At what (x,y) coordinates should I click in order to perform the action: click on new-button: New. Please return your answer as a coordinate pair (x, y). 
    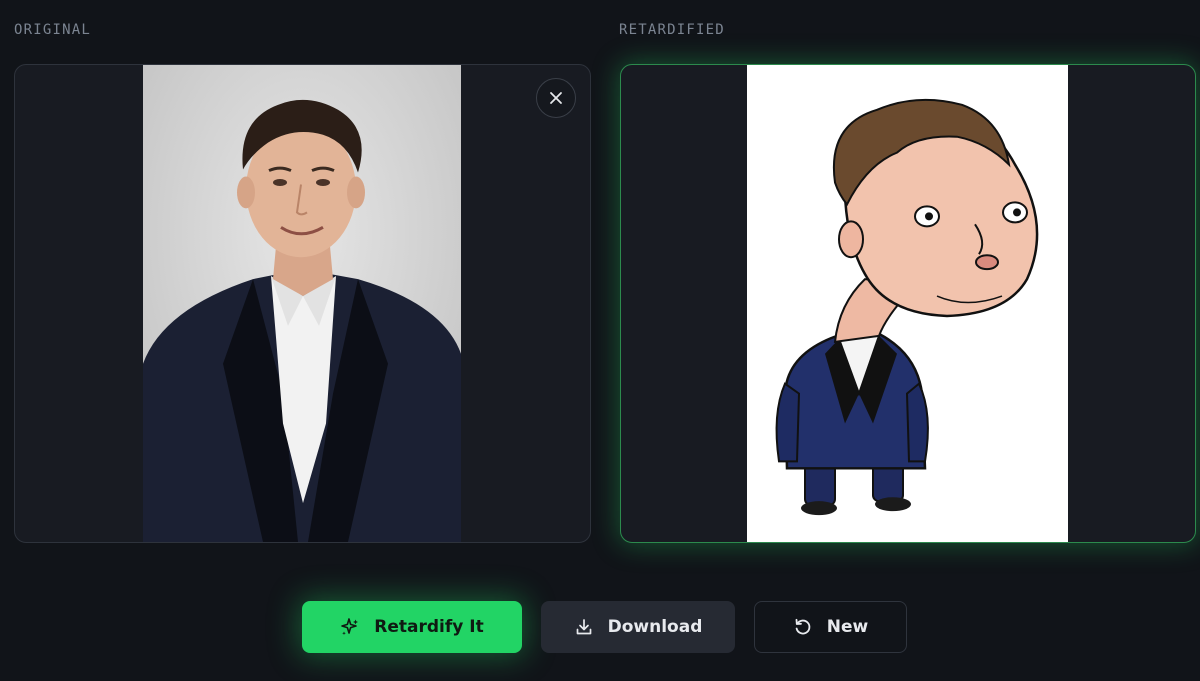
    Looking at the image, I should click on (830, 627).